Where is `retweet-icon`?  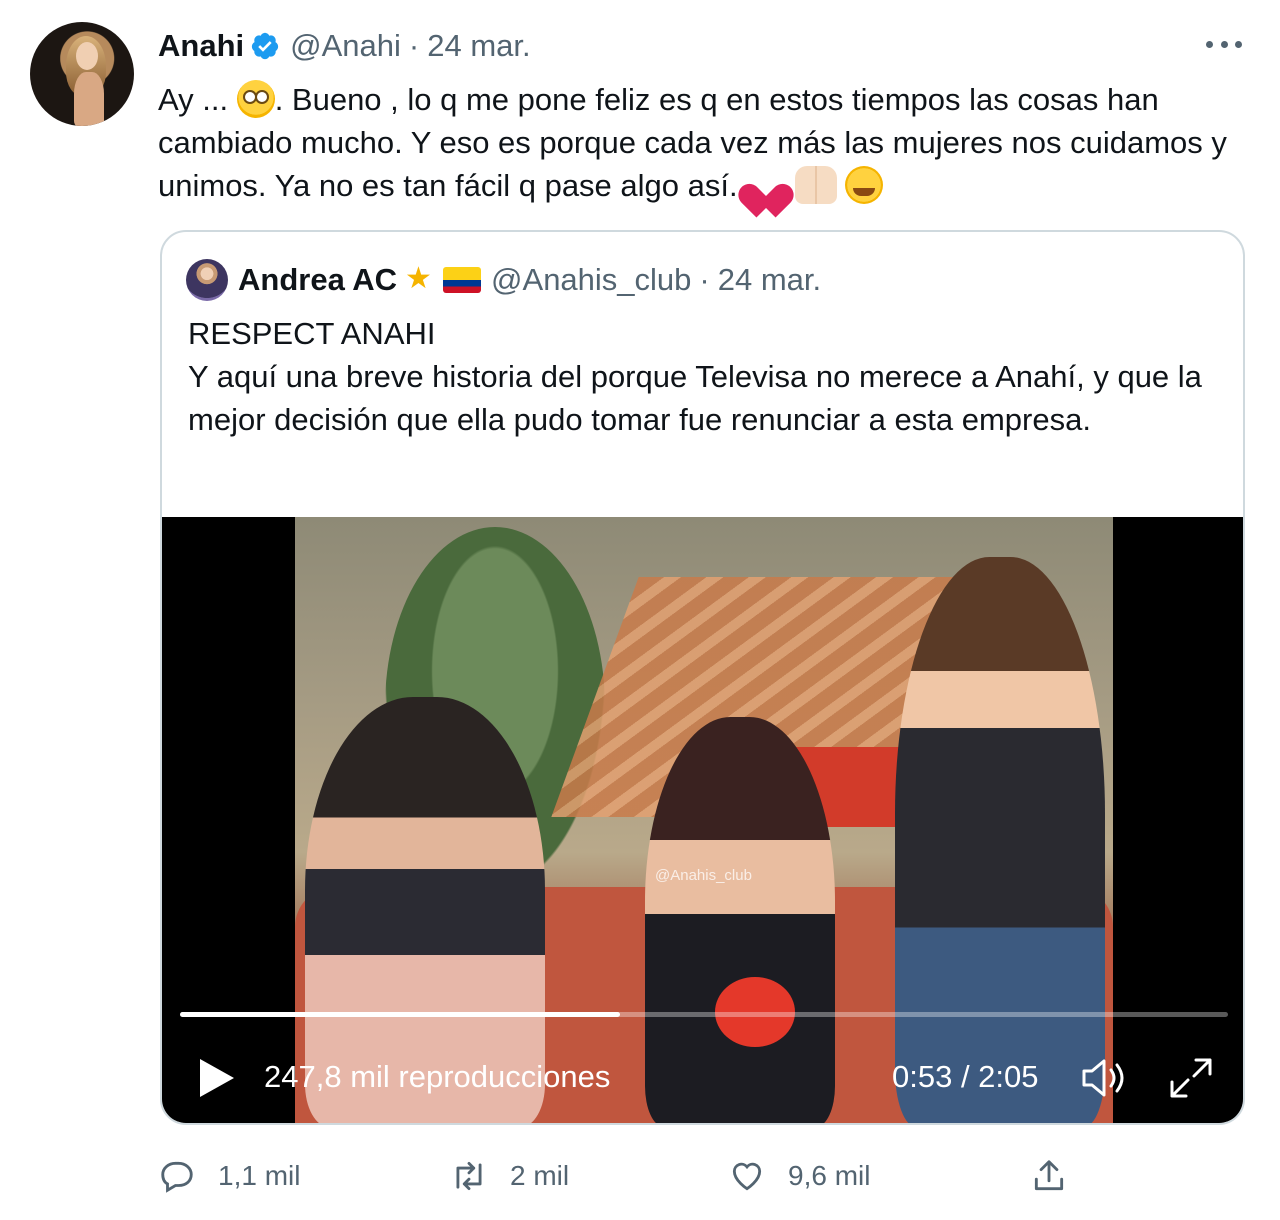
retweet-icon is located at coordinates (469, 1176).